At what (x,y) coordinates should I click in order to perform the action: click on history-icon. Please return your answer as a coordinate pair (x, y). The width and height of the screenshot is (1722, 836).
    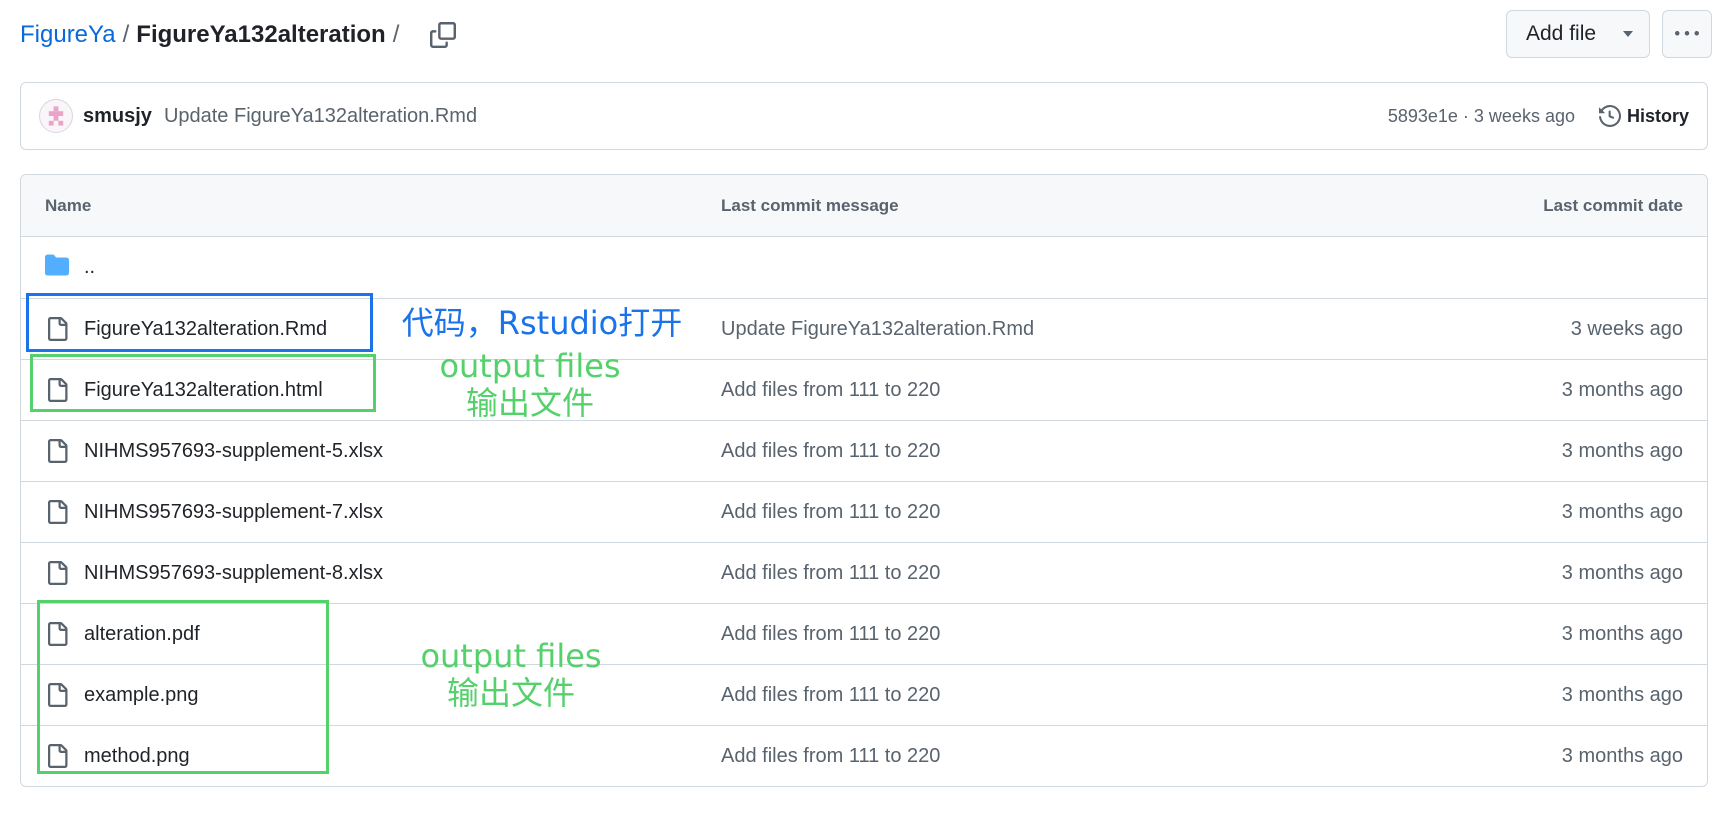
    Looking at the image, I should click on (1609, 116).